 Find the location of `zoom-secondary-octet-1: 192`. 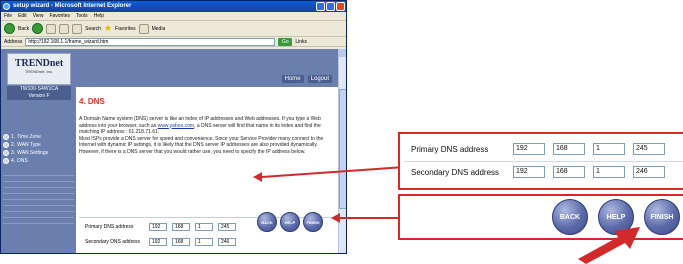

zoom-secondary-octet-1: 192 is located at coordinates (529, 172).